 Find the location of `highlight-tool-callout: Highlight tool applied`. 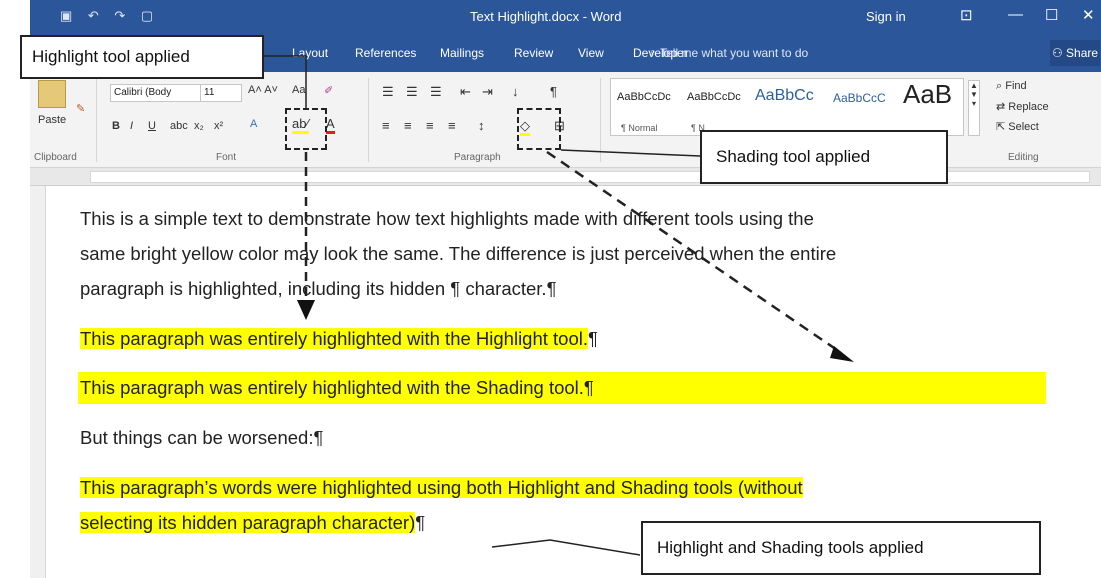

highlight-tool-callout: Highlight tool applied is located at coordinates (142, 57).